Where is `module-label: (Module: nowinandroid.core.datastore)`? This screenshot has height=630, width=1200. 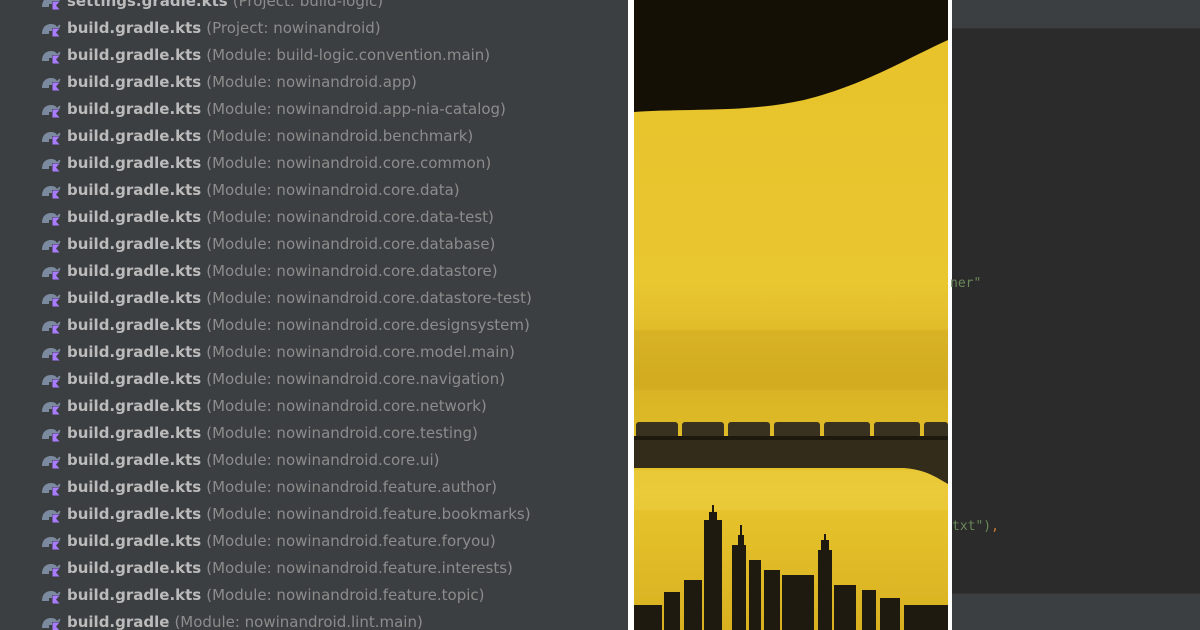 module-label: (Module: nowinandroid.core.datastore) is located at coordinates (352, 270).